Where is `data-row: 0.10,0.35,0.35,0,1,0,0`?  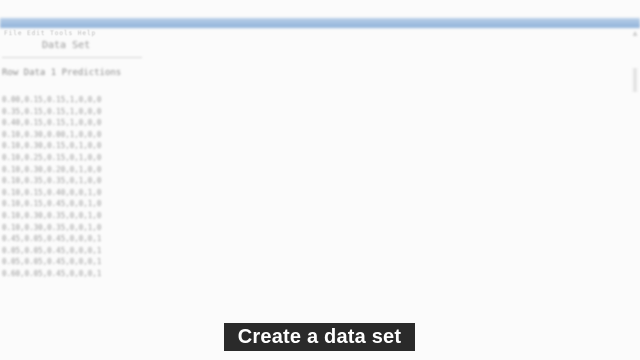 data-row: 0.10,0.35,0.35,0,1,0,0 is located at coordinates (52, 181).